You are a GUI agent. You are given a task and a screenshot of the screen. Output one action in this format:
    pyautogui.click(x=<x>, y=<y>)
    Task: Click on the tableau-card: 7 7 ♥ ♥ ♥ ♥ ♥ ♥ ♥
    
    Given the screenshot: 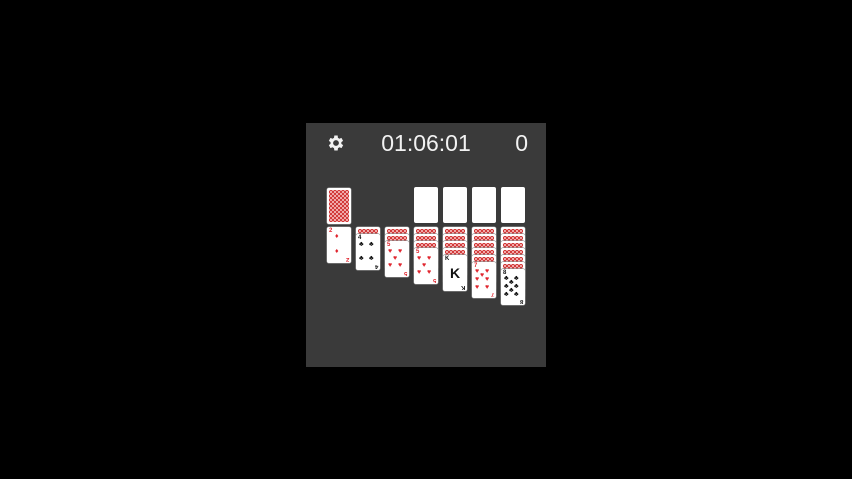 What is the action you would take?
    pyautogui.click(x=484, y=280)
    